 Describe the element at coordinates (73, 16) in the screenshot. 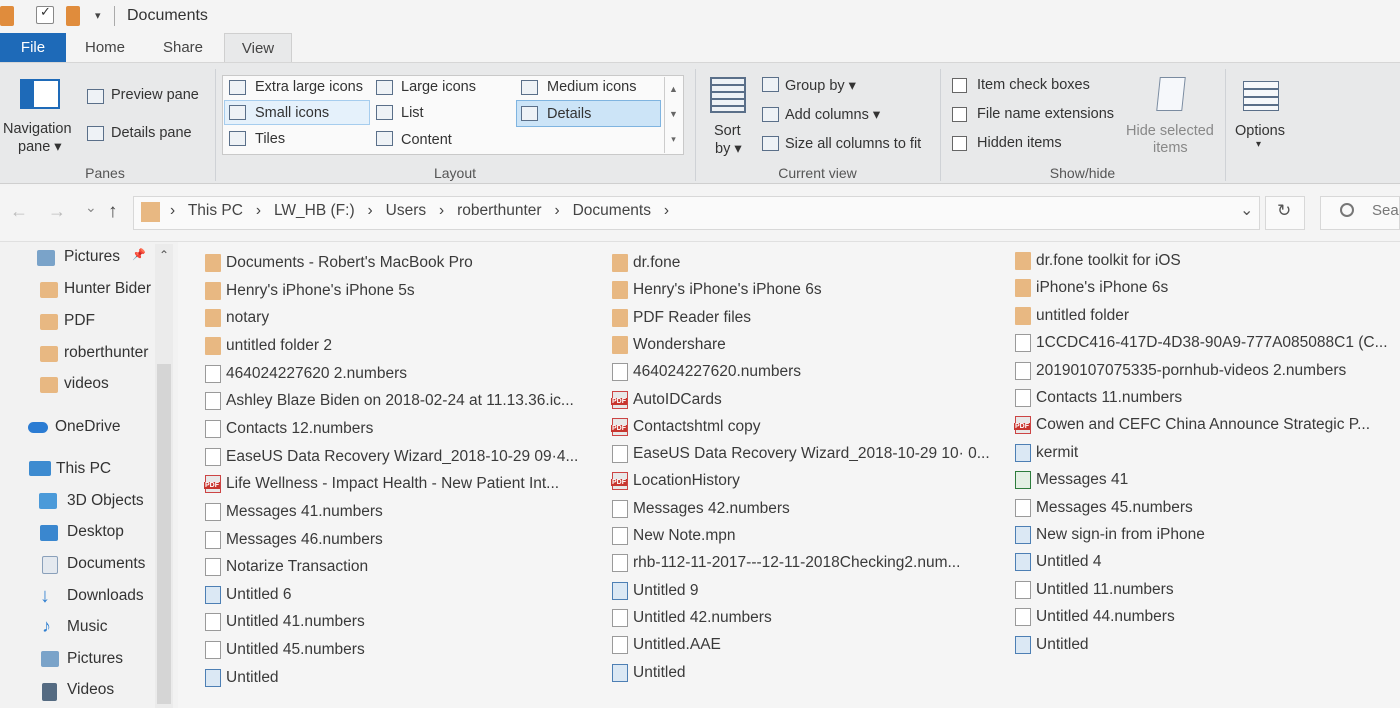

I see `new-folder-icon` at that location.